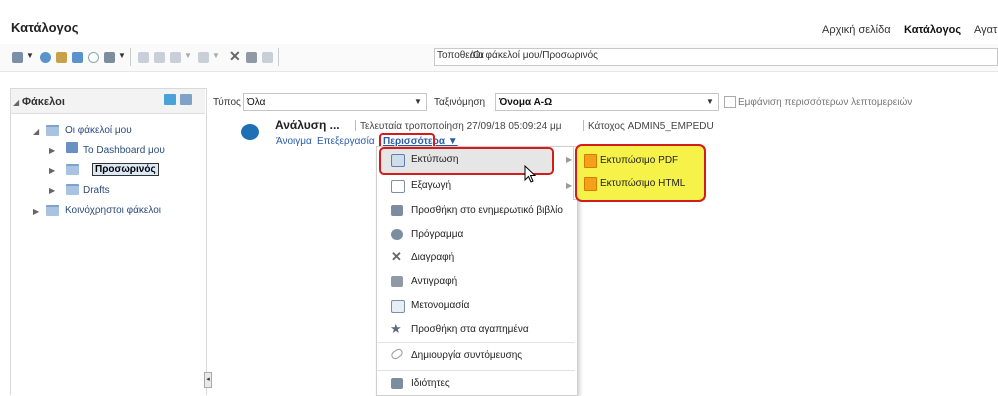 Image resolution: width=998 pixels, height=396 pixels. Describe the element at coordinates (256, 102) in the screenshot. I see `type-value: Όλα` at that location.